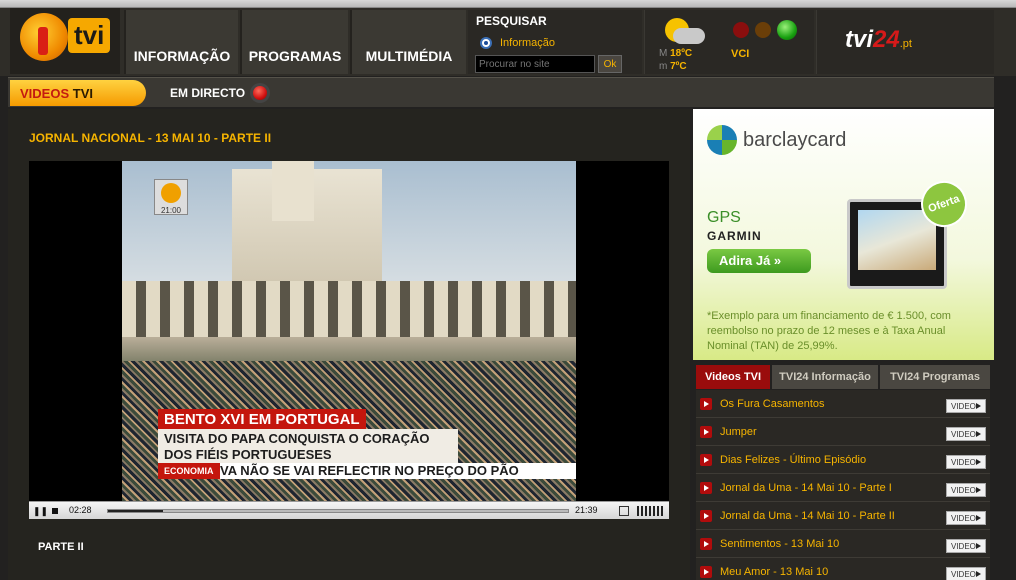 The height and width of the screenshot is (580, 1016). I want to click on list-item: Sentimentos - 13 Mai 10 VIDEO, so click(843, 544).